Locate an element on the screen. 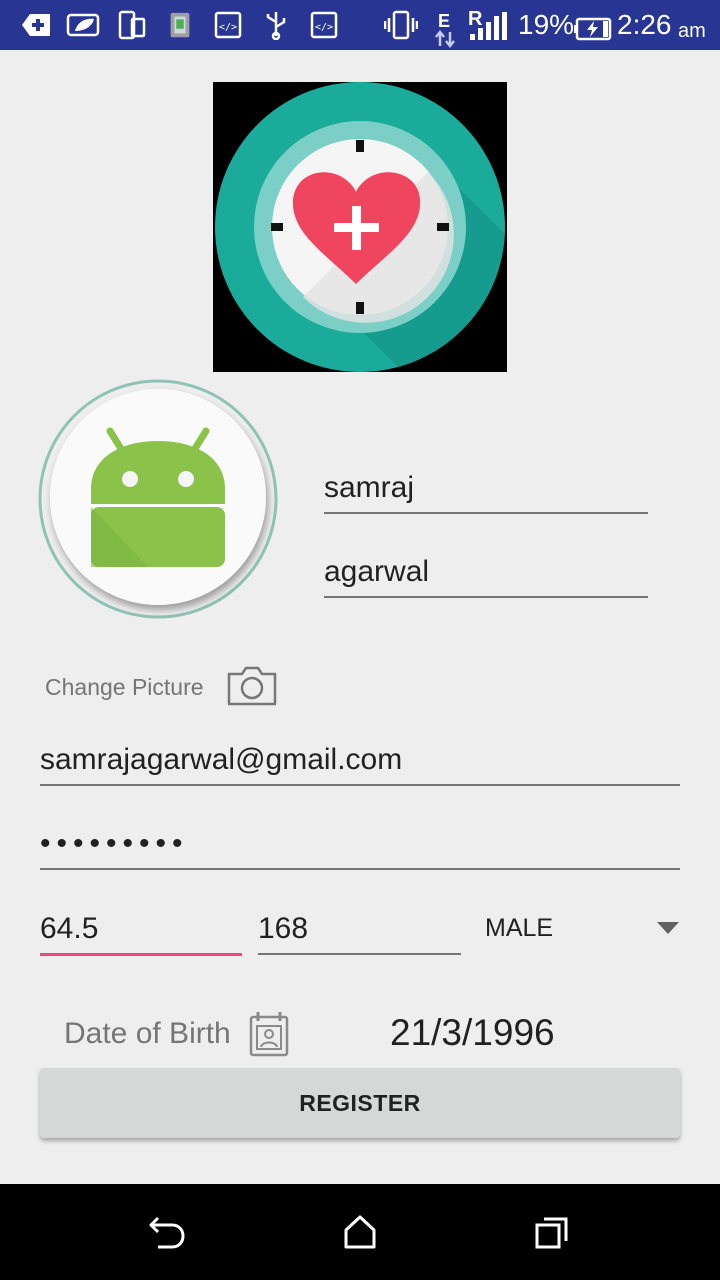  archive-icon is located at coordinates (180, 25).